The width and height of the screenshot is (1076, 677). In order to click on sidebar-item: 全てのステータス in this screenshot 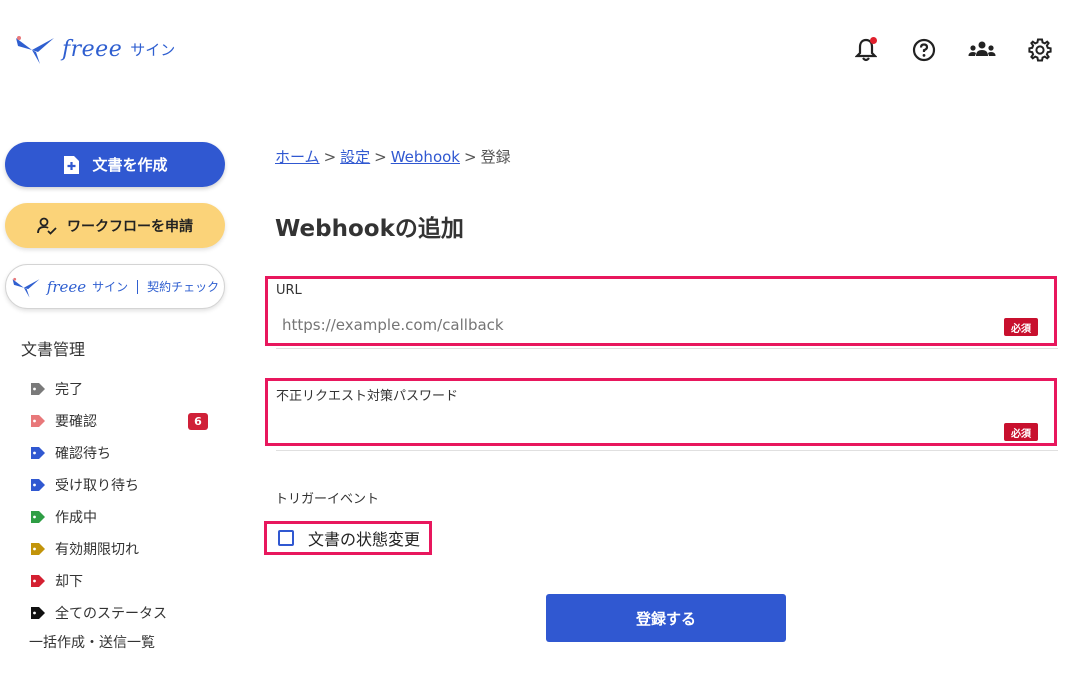, I will do `click(122, 613)`.